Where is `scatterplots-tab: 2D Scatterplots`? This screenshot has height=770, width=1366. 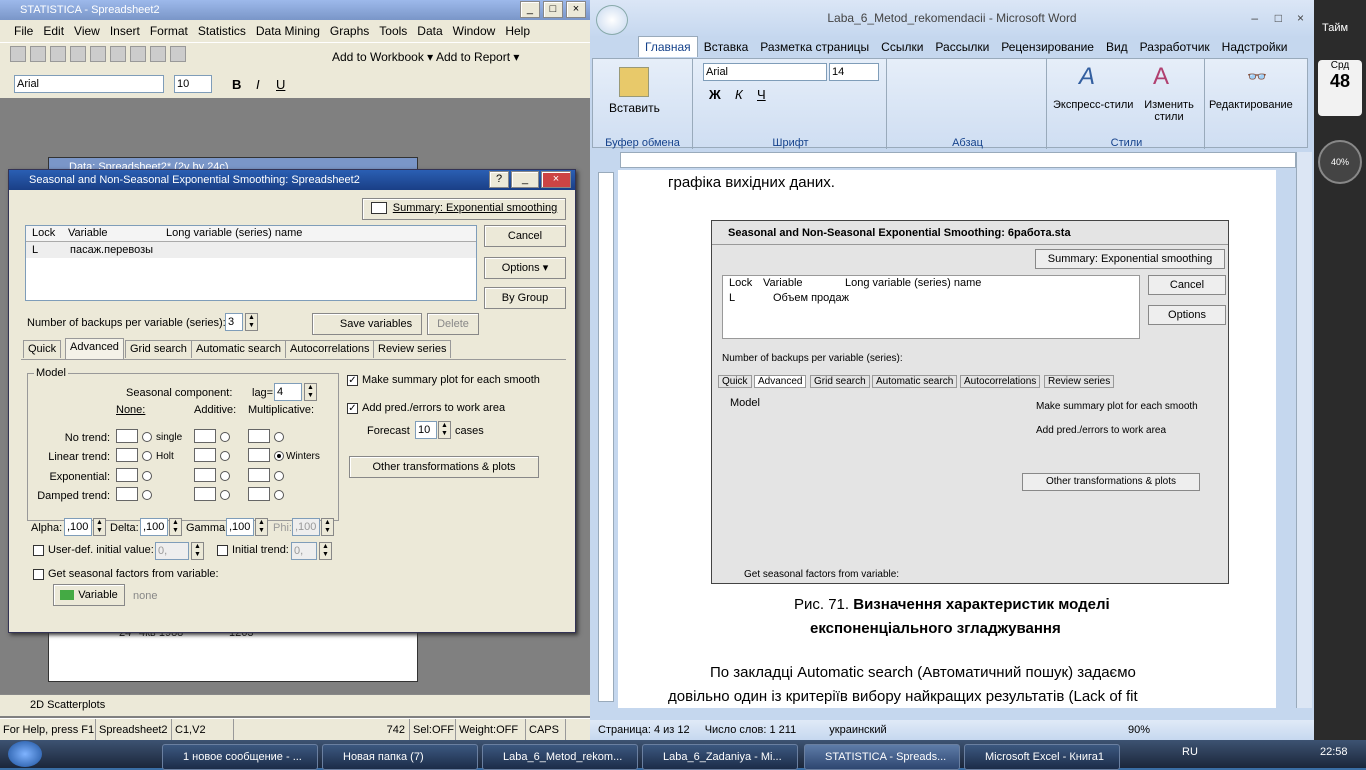 scatterplots-tab: 2D Scatterplots is located at coordinates (67, 705).